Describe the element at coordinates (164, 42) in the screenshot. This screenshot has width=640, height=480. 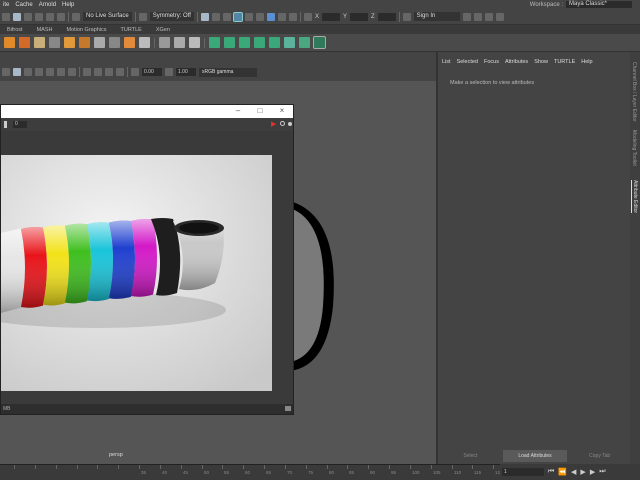
I see `pencil-tool-icon` at that location.